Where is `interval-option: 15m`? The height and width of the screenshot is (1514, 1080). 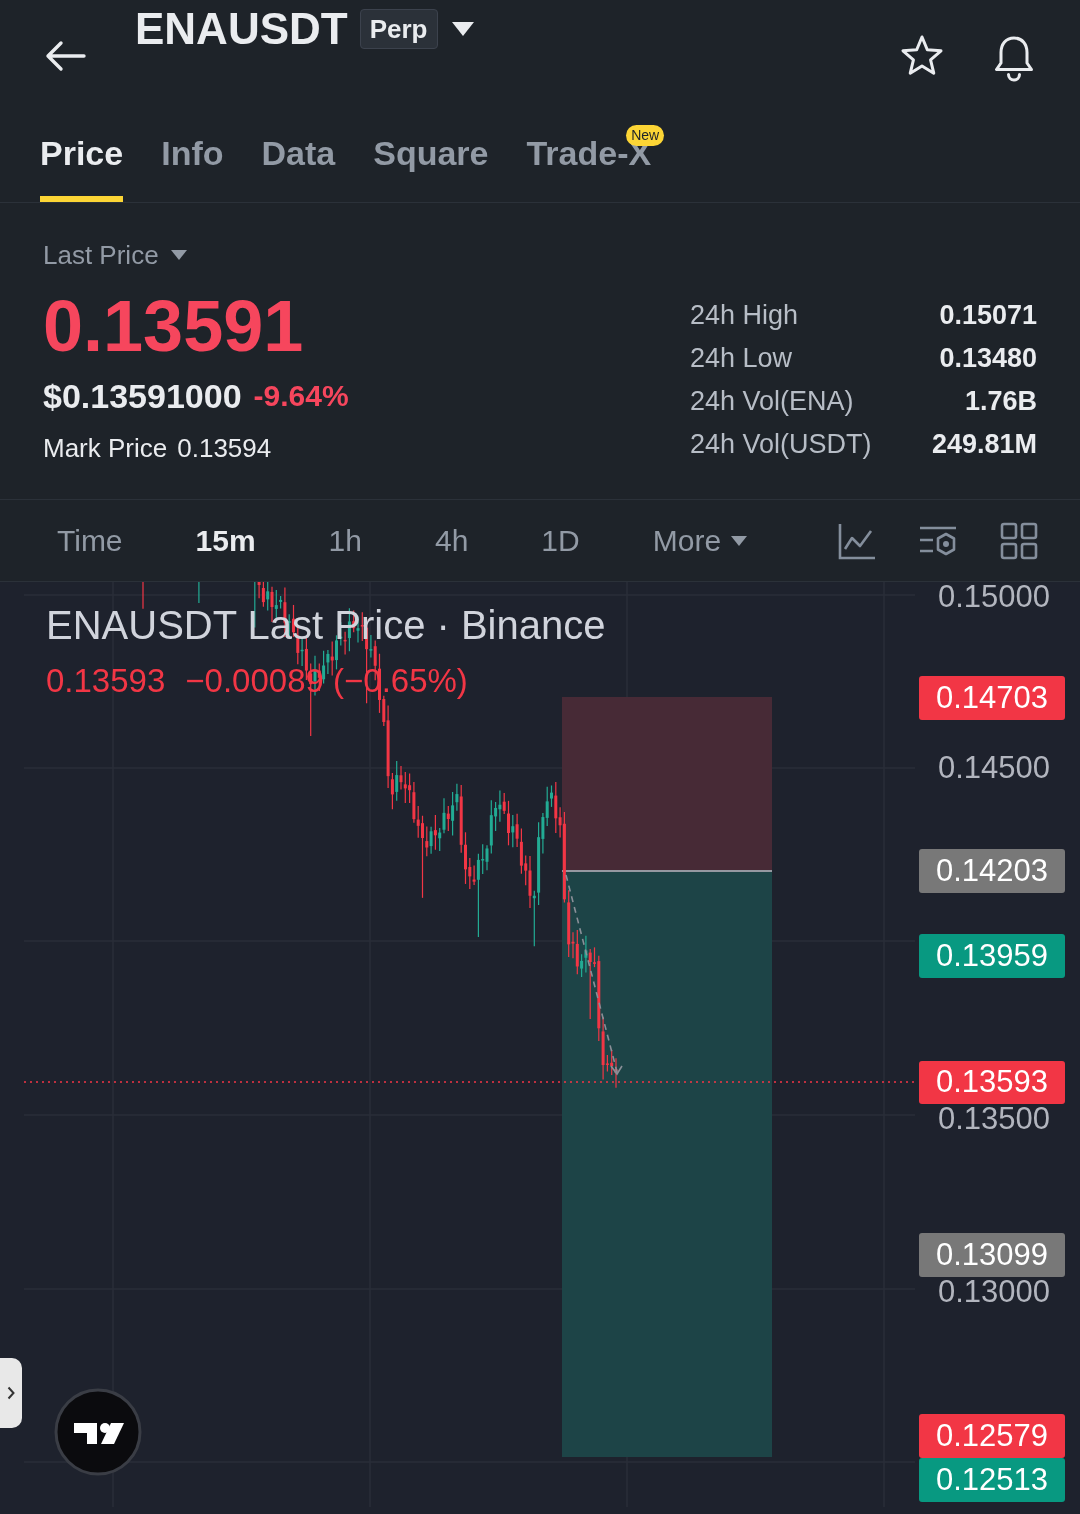 interval-option: 15m is located at coordinates (225, 540).